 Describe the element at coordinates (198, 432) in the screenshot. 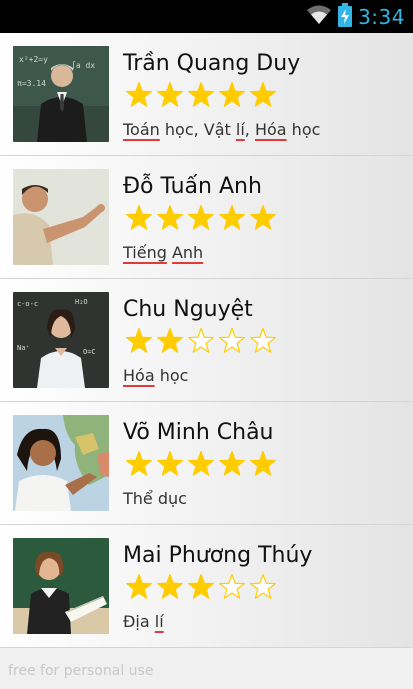

I see `teacher-name: Võ Minh Châu` at that location.